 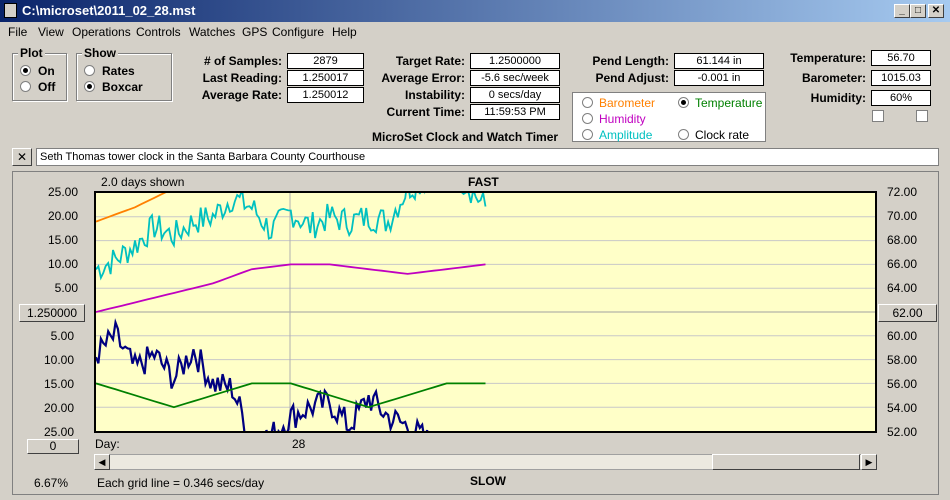 I want to click on pend-adjust-field: -0.001 in, so click(x=719, y=78).